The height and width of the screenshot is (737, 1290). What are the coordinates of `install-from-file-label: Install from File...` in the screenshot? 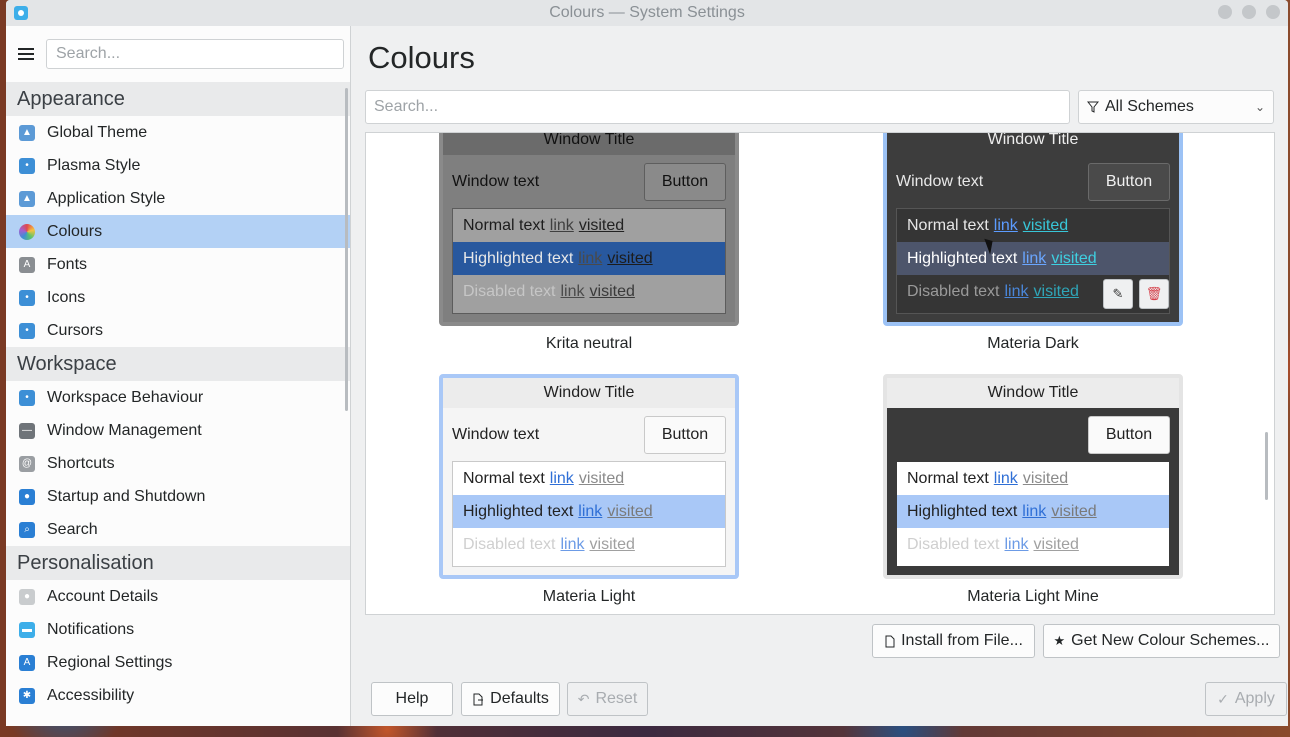 It's located at (962, 640).